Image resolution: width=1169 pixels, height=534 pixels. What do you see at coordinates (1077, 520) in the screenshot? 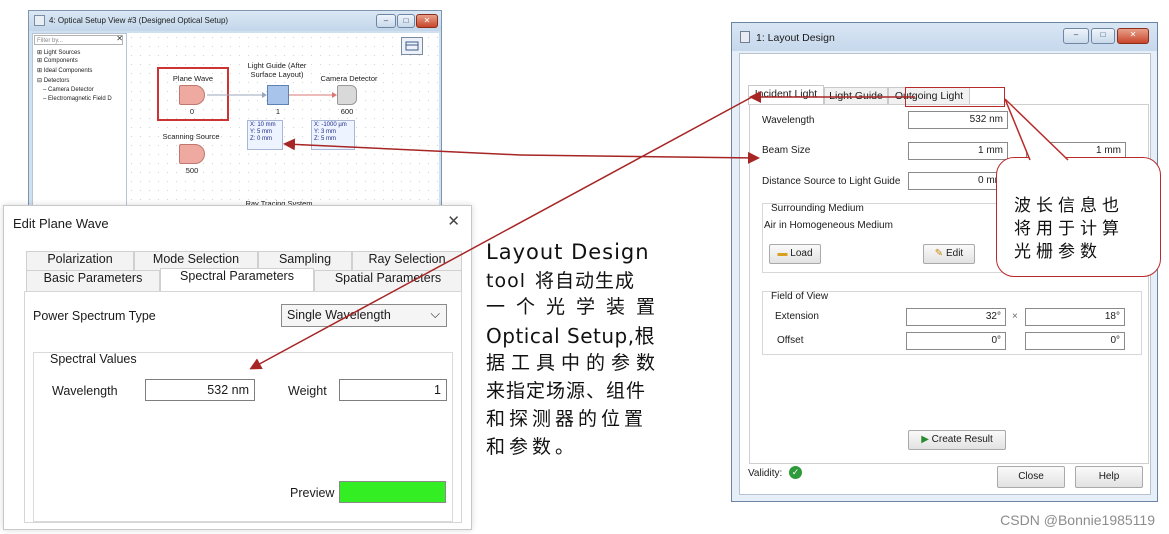
I see `watermark: CSDN @Bonnie1985119` at bounding box center [1077, 520].